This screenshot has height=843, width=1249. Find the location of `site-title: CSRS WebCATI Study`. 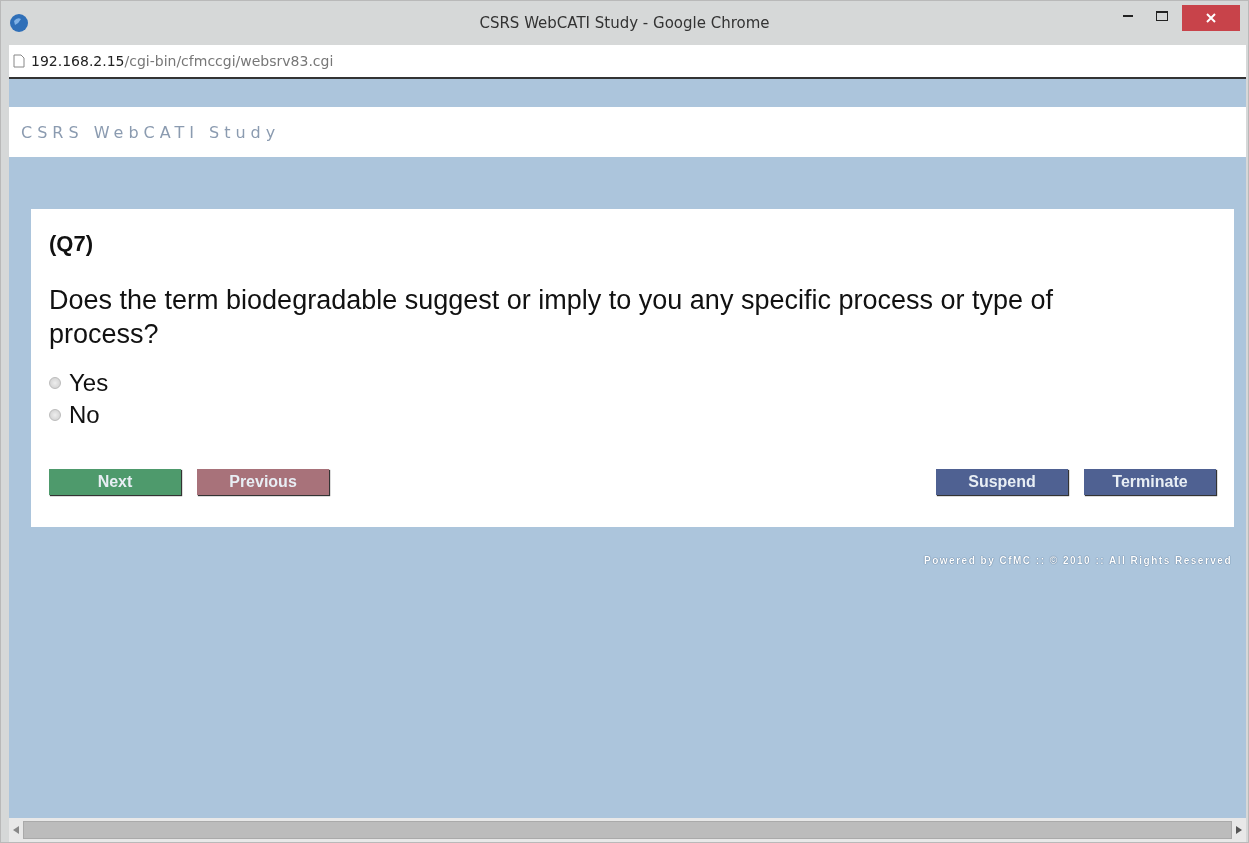

site-title: CSRS WebCATI Study is located at coordinates (151, 132).